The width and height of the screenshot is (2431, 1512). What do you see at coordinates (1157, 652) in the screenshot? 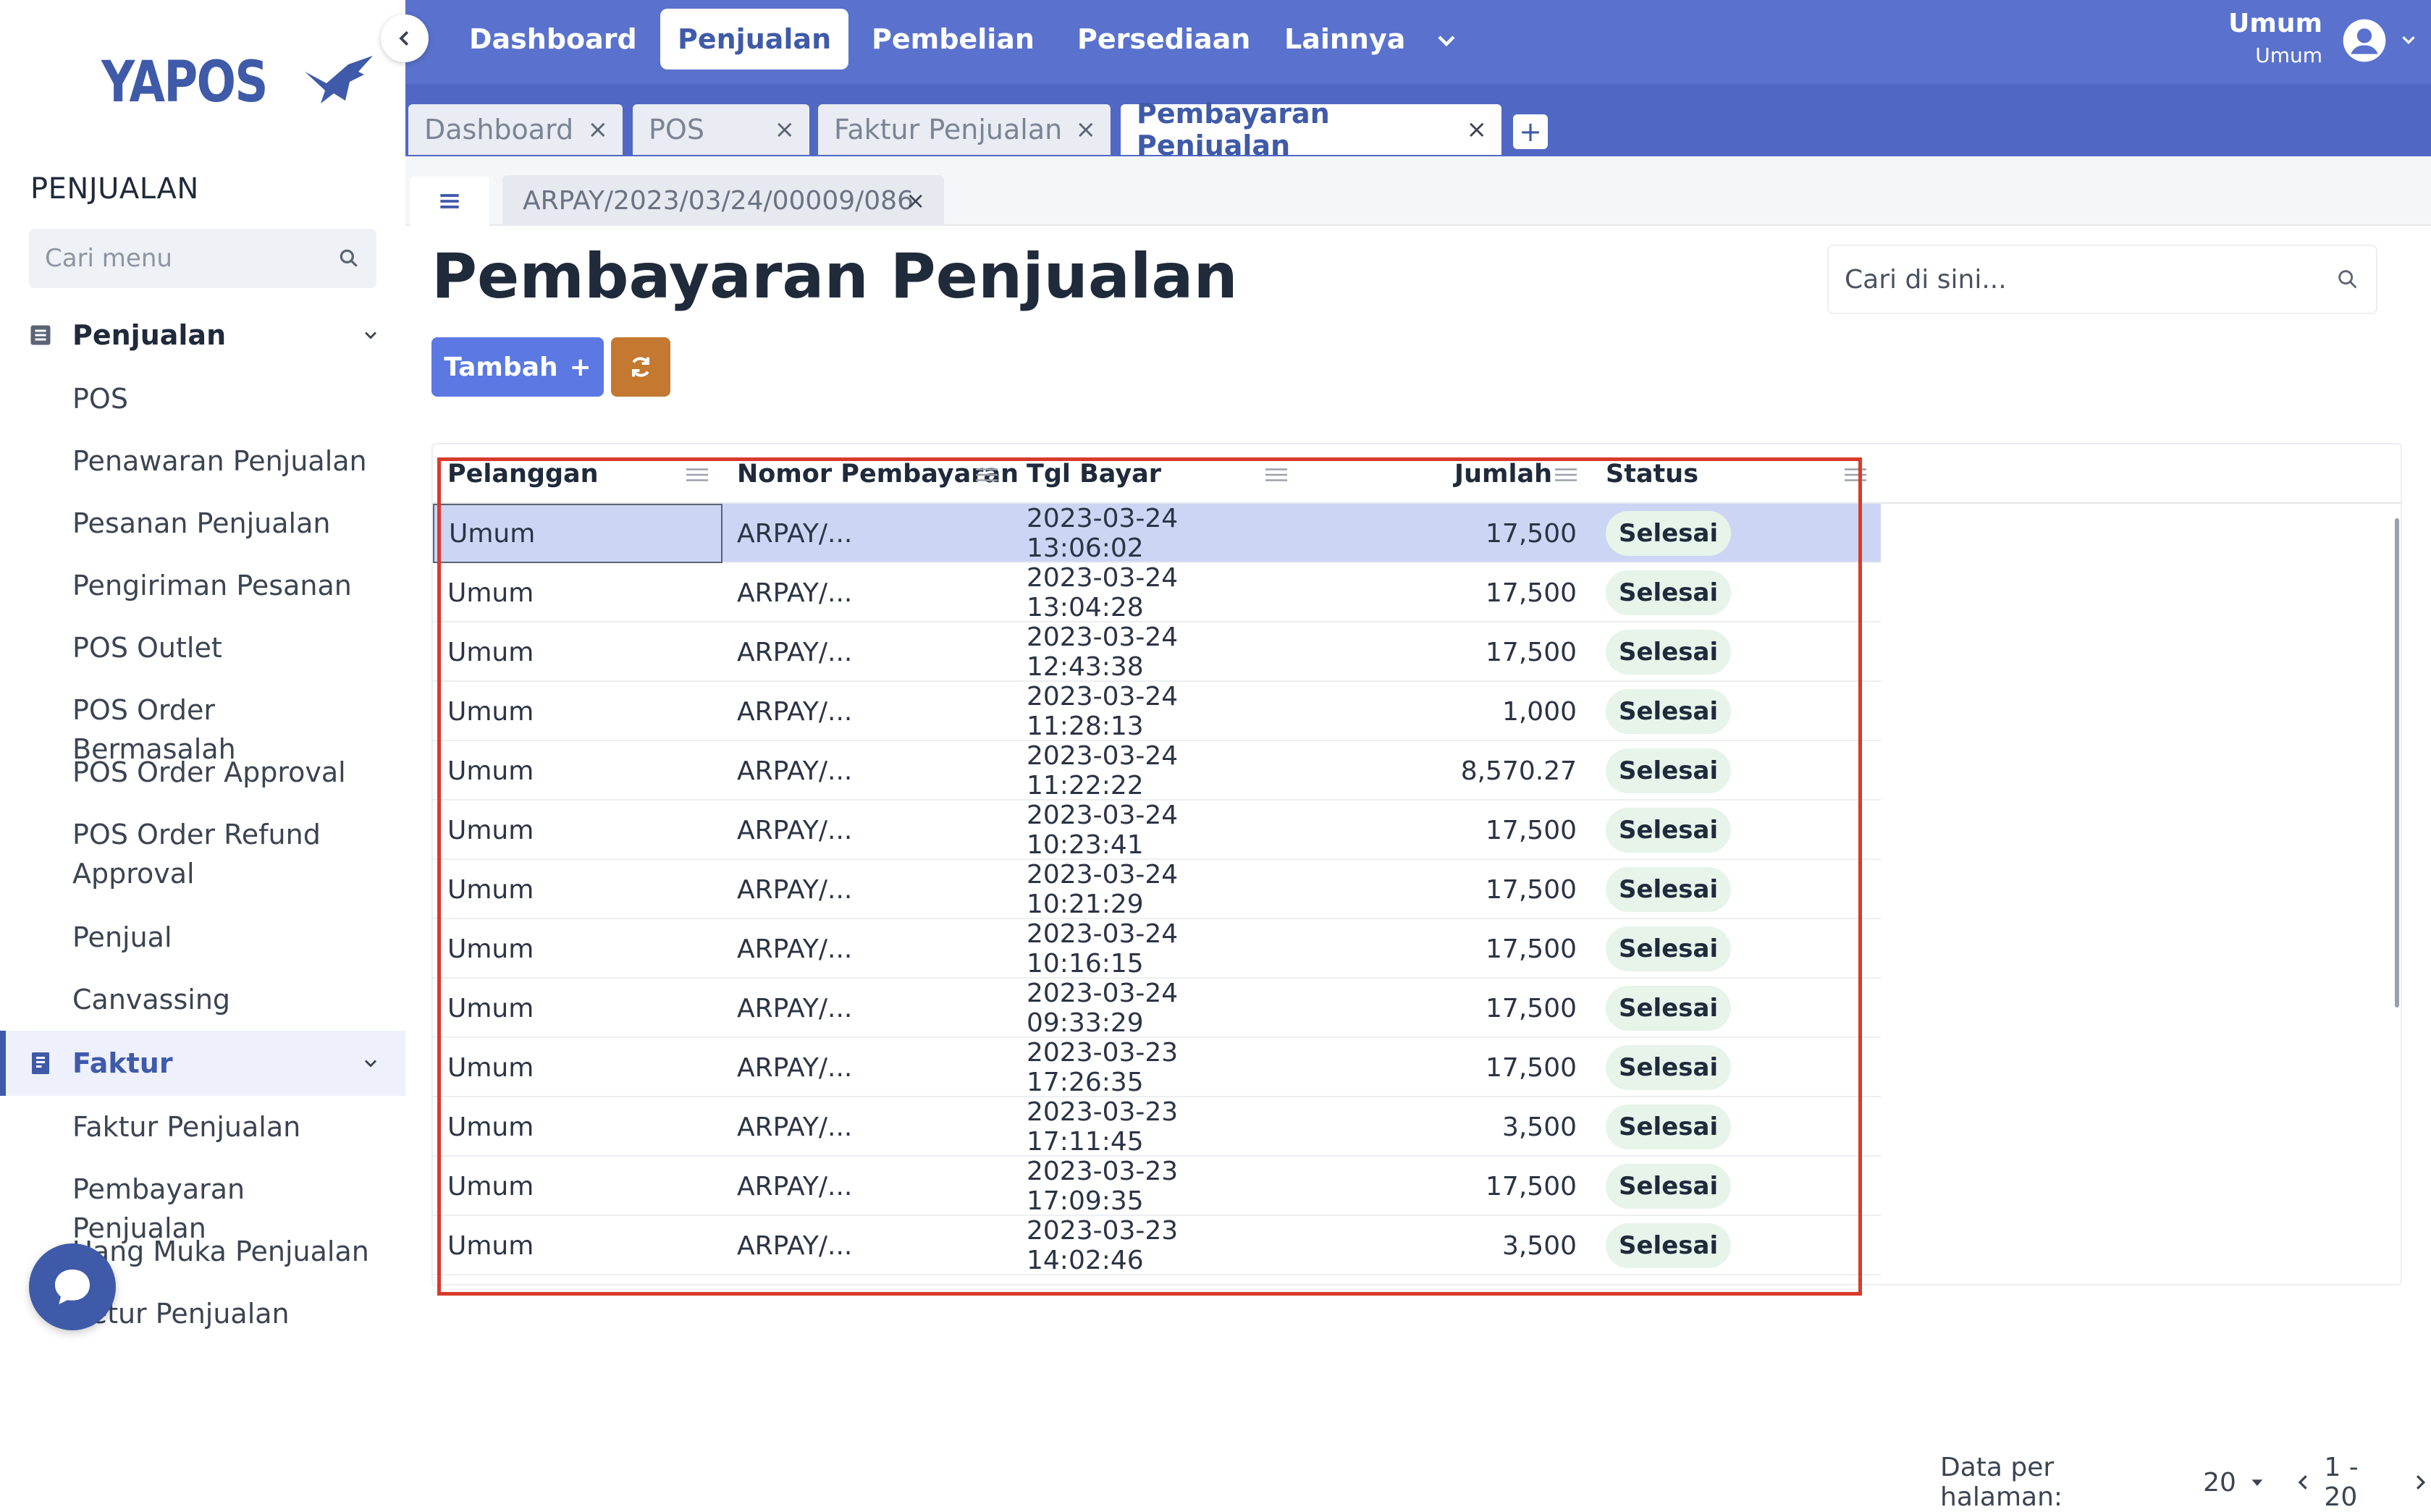
I see `cell-tgl-bayar: 2023-03-24 12:43:38` at bounding box center [1157, 652].